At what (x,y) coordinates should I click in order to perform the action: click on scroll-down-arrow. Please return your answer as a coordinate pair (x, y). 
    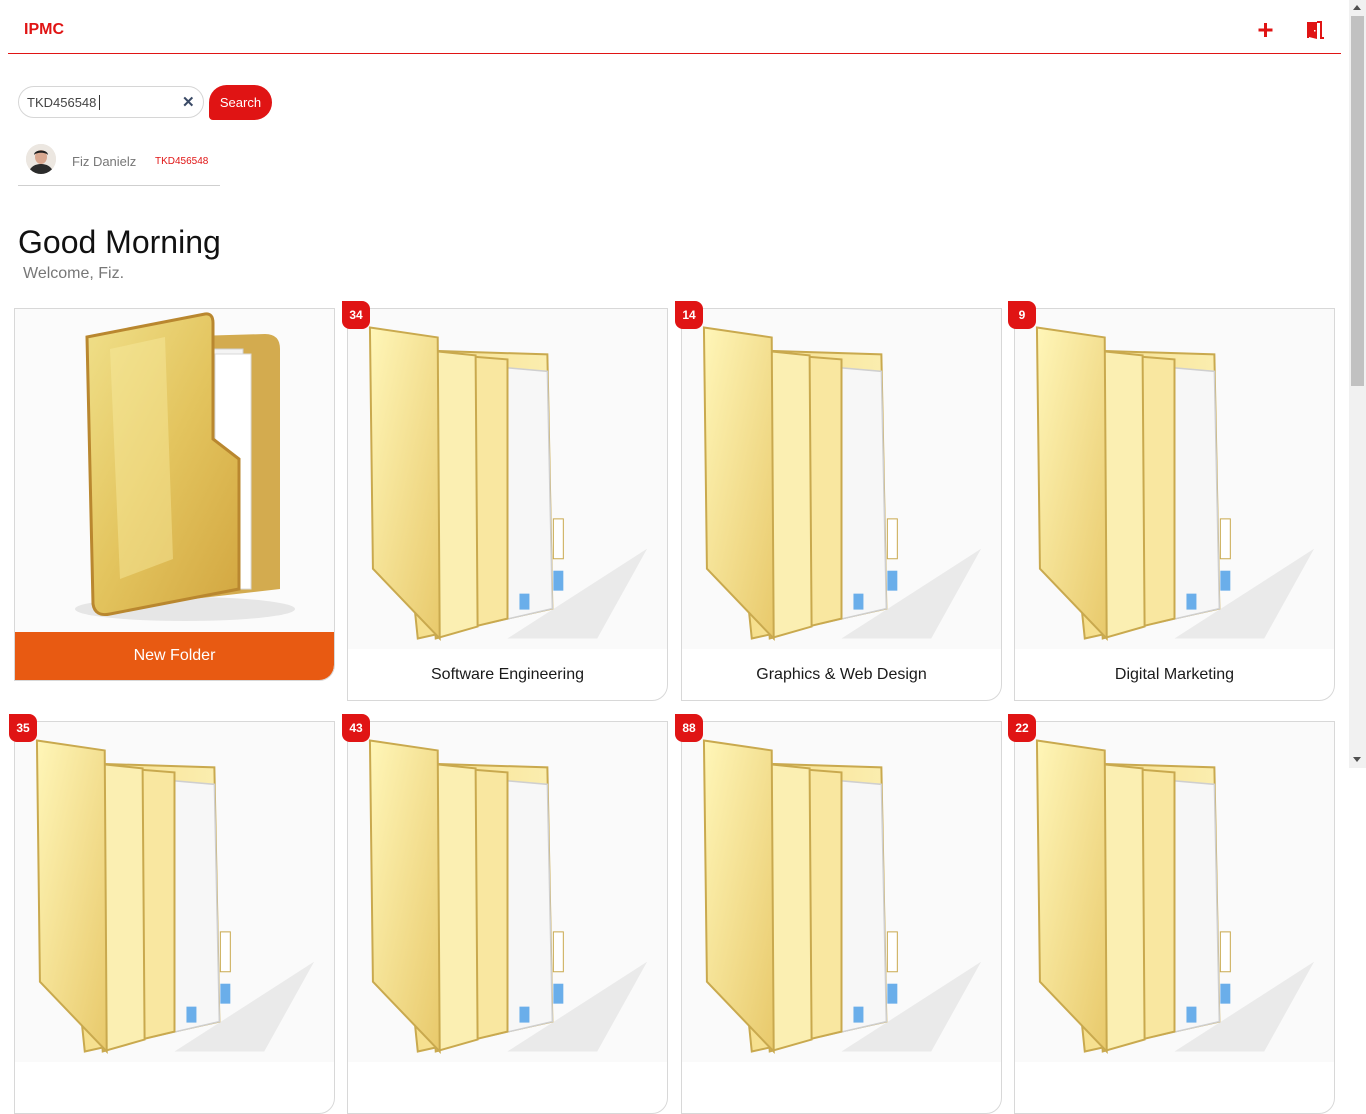
    Looking at the image, I should click on (1357, 759).